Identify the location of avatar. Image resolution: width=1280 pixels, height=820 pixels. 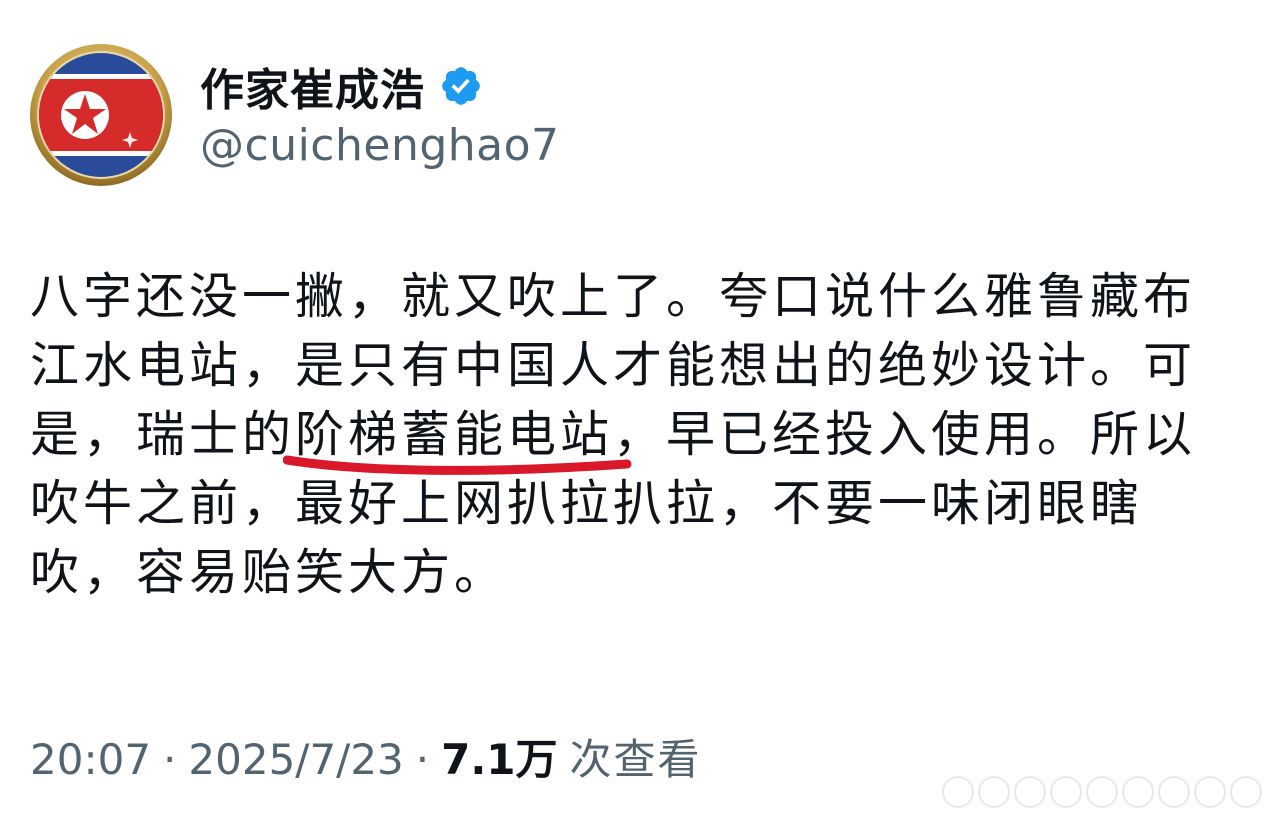
(101, 115).